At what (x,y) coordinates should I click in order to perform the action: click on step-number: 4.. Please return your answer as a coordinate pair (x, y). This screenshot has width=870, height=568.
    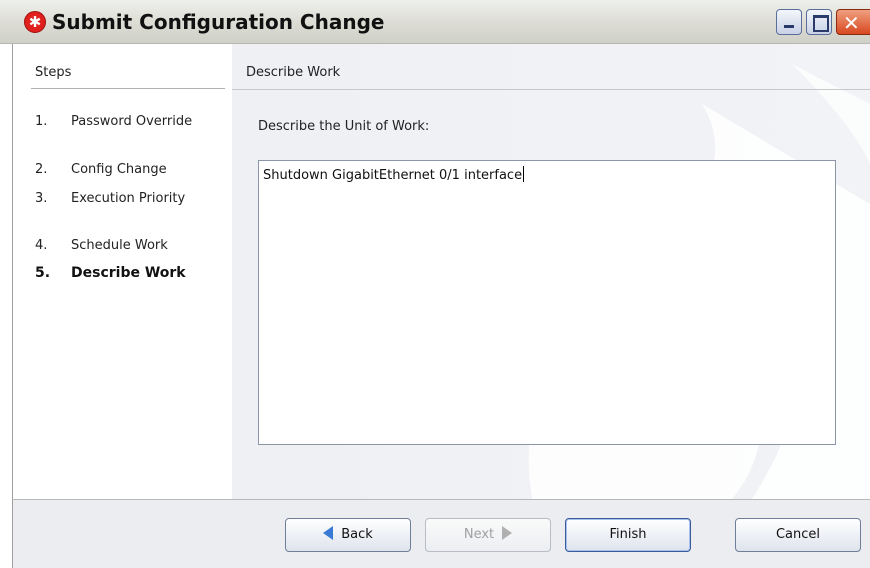
    Looking at the image, I should click on (41, 245).